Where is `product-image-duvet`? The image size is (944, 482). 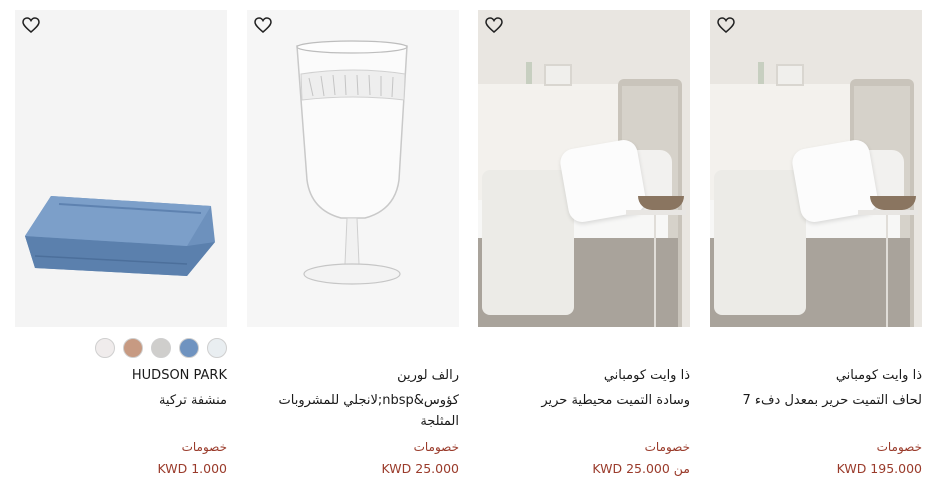 product-image-duvet is located at coordinates (816, 168).